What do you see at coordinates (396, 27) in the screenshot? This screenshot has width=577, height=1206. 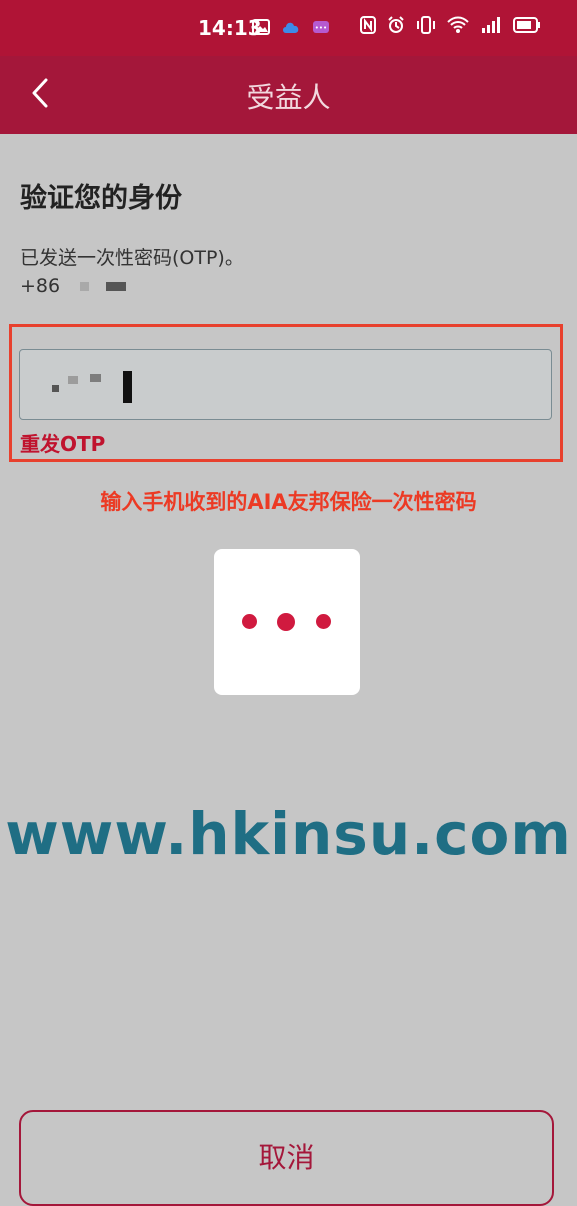 I see `alarm-icon` at bounding box center [396, 27].